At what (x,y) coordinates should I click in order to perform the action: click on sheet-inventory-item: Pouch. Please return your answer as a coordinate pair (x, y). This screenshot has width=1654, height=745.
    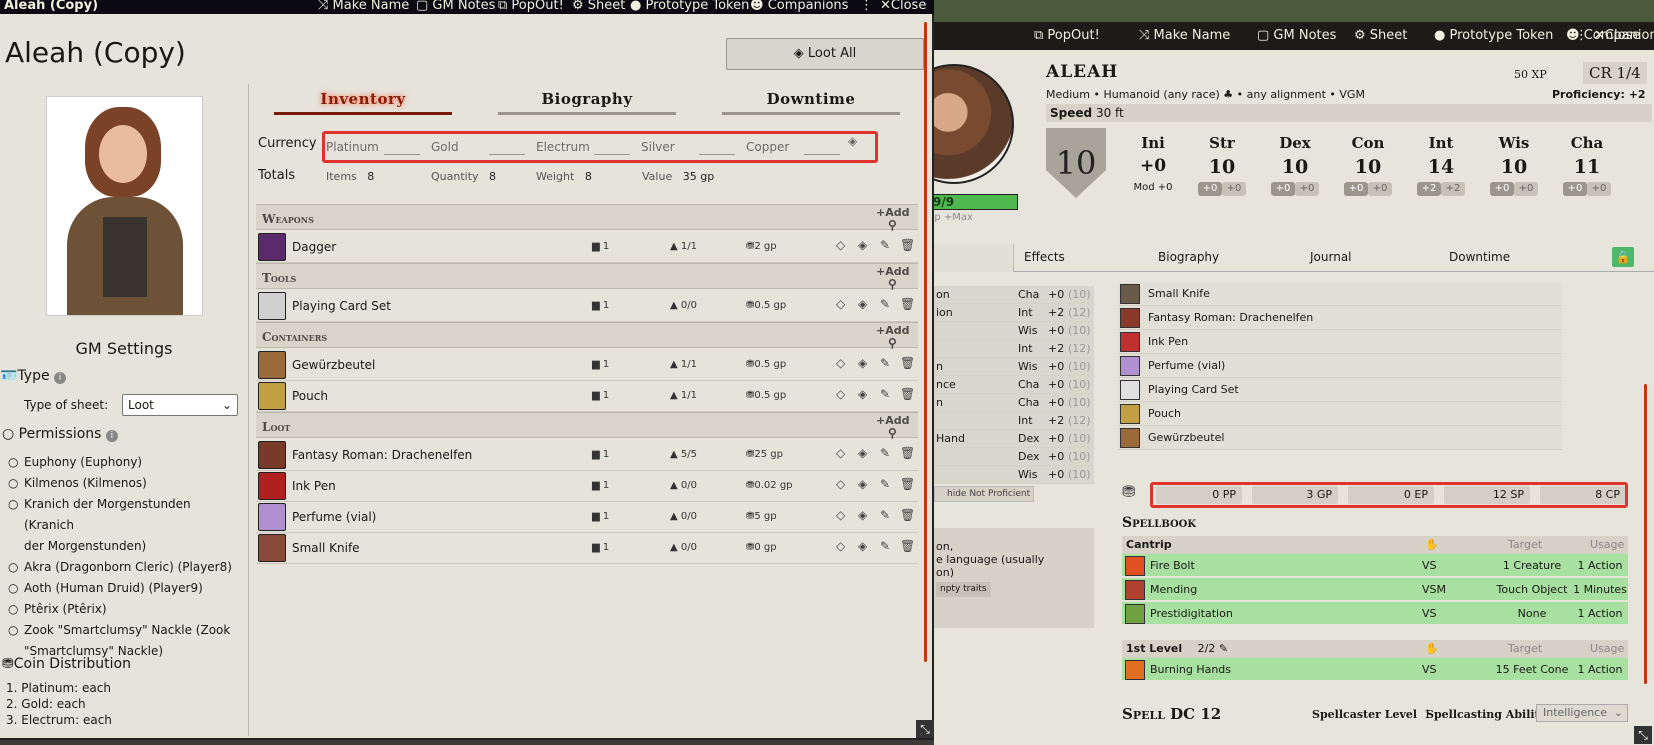
    Looking at the image, I should click on (1340, 414).